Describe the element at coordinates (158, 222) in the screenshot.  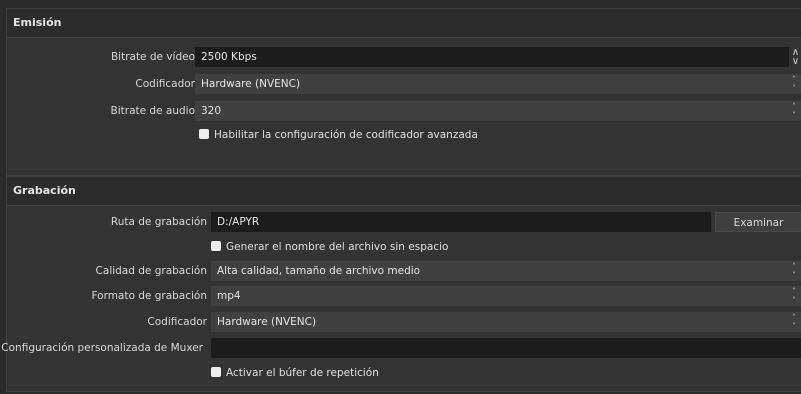
I see `path-label: Ruta de grabación` at that location.